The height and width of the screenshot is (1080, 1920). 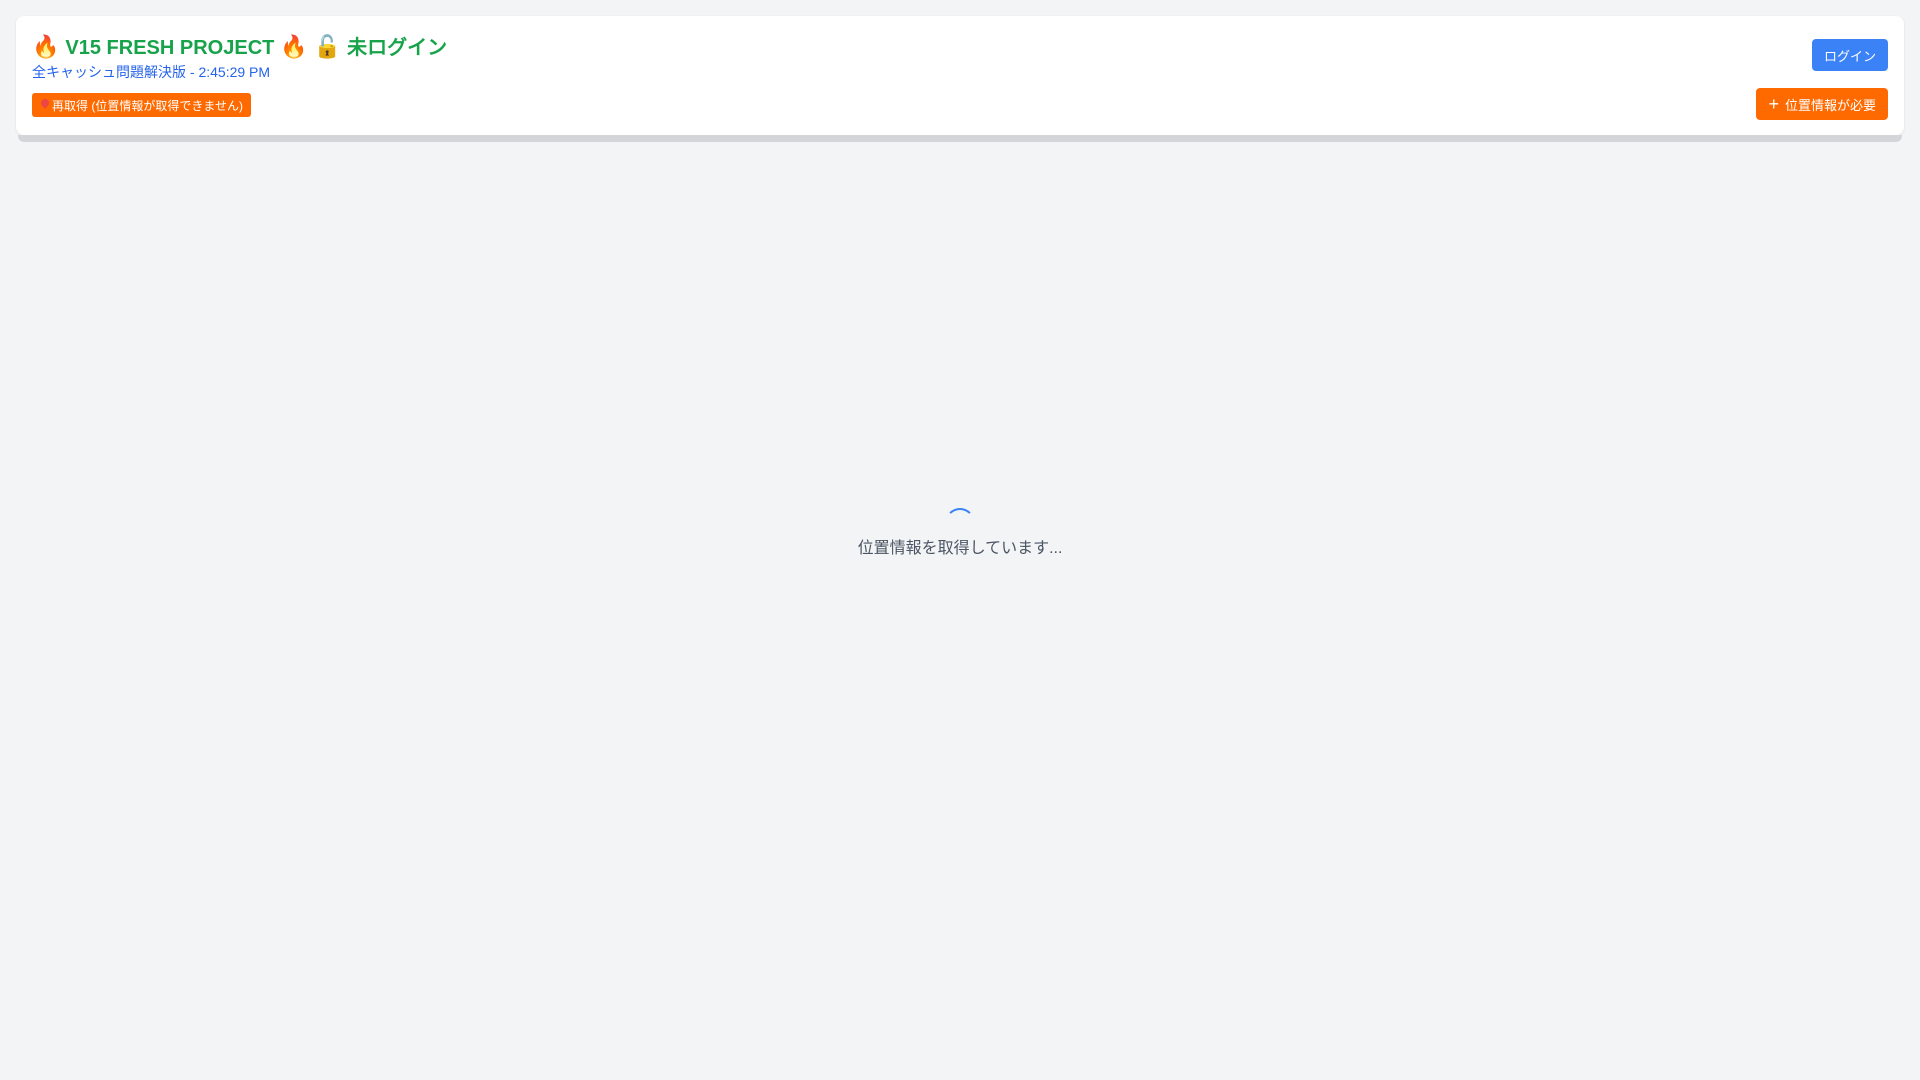 I want to click on location-needed-label: 位置情報が必要, so click(x=1830, y=105).